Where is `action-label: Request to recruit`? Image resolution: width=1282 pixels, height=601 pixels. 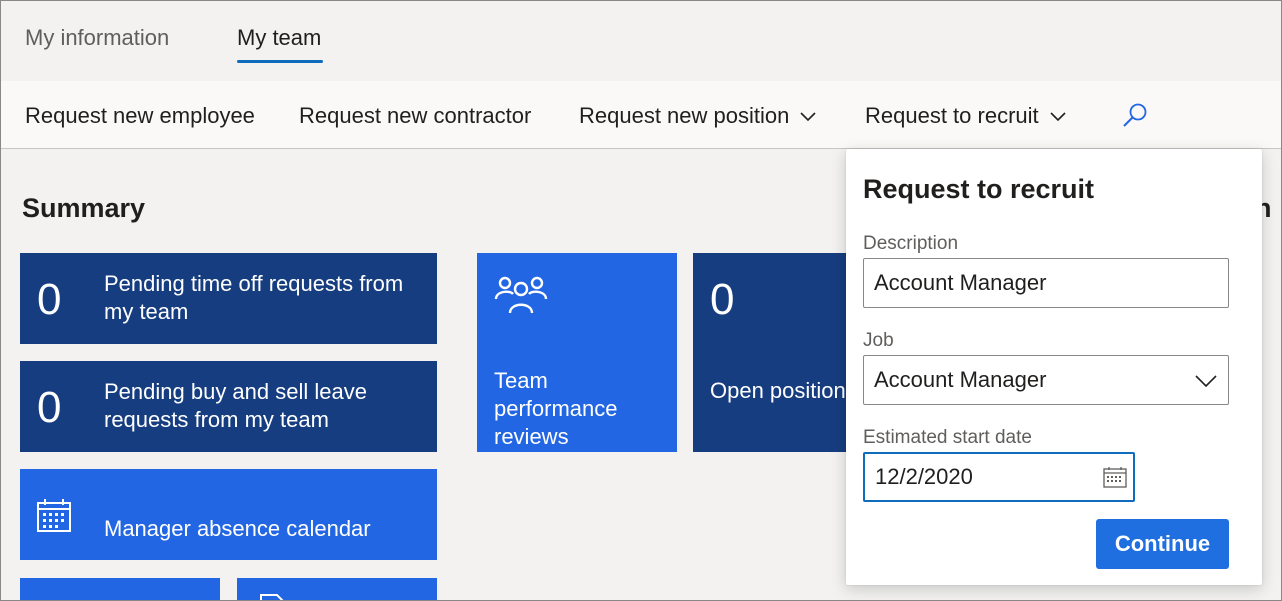
action-label: Request to recruit is located at coordinates (952, 115).